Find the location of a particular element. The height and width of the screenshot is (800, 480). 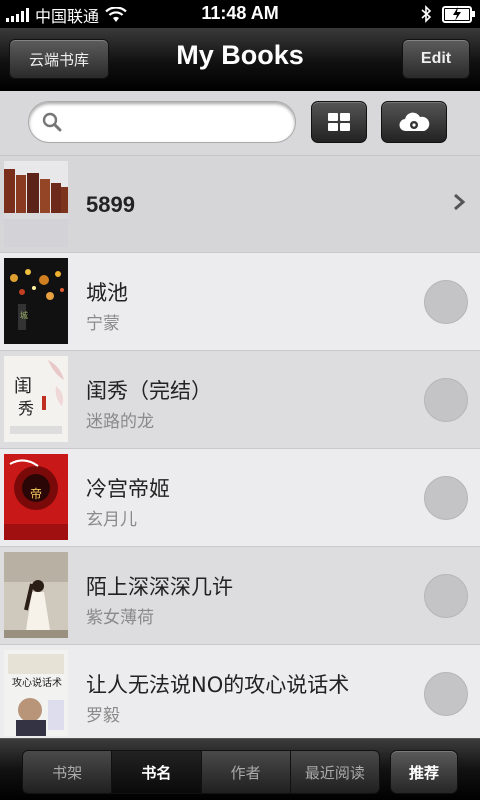

chevron-right-icon is located at coordinates (460, 202).